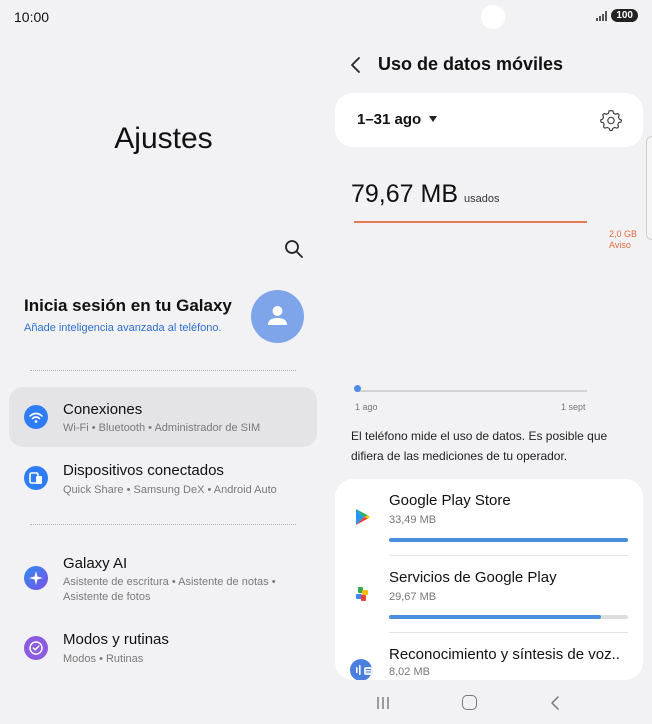  Describe the element at coordinates (356, 65) in the screenshot. I see `back-arrow-icon` at that location.